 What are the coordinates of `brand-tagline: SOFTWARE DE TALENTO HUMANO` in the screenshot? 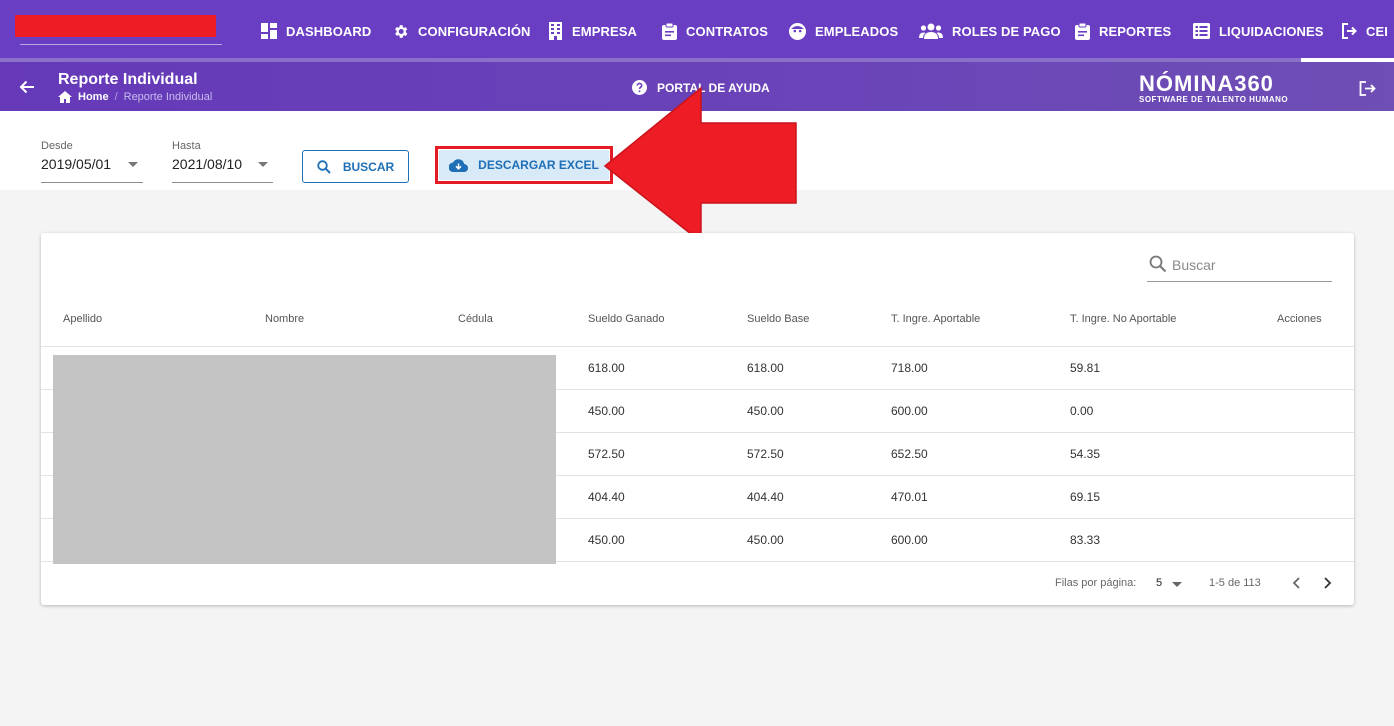 It's located at (1214, 99).